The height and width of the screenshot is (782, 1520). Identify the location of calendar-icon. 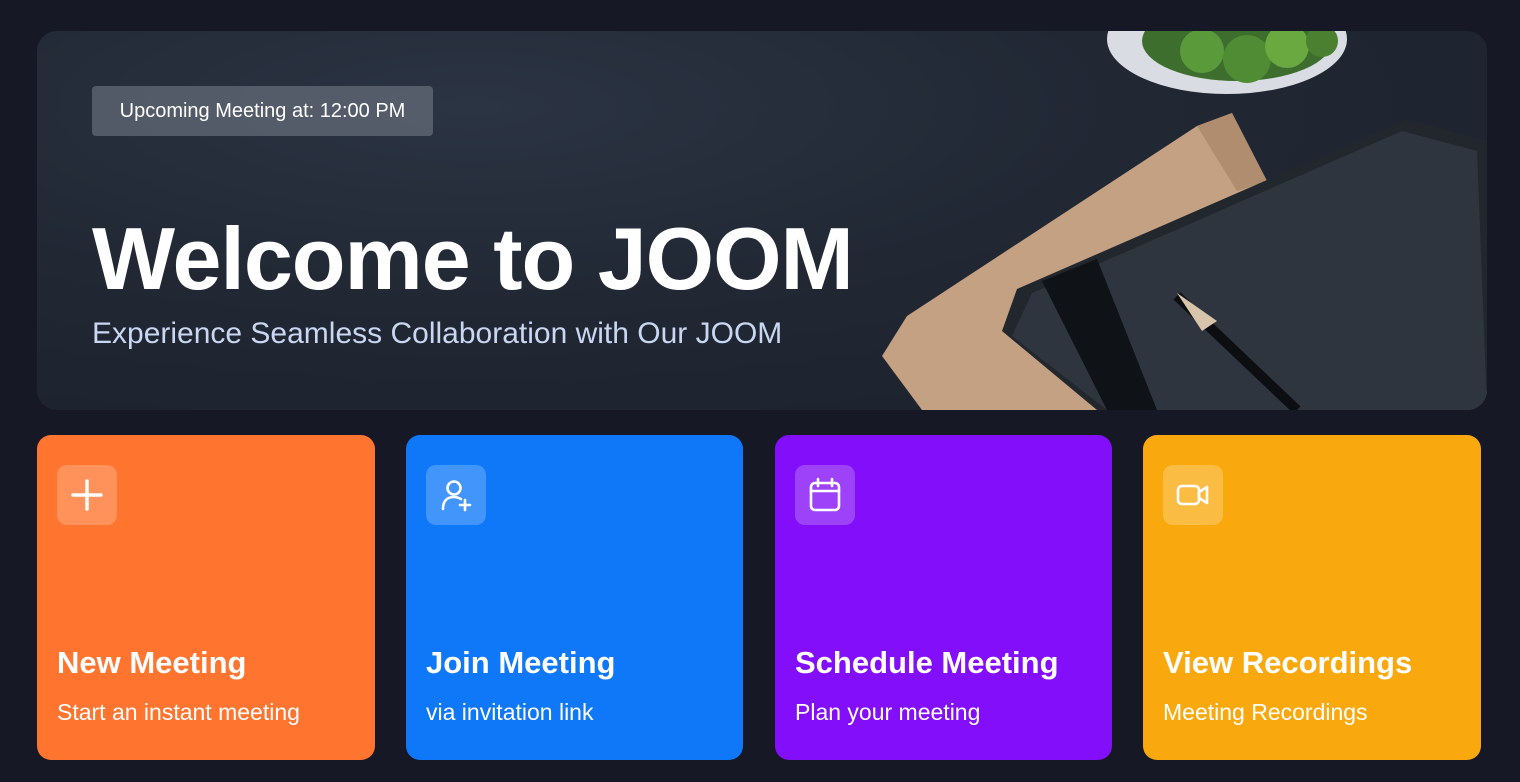
(825, 495).